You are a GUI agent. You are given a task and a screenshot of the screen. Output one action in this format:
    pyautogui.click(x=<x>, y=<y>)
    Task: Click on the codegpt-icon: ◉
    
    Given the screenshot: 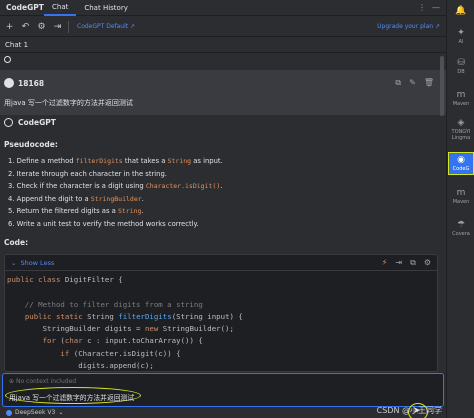 What is the action you would take?
    pyautogui.click(x=461, y=160)
    